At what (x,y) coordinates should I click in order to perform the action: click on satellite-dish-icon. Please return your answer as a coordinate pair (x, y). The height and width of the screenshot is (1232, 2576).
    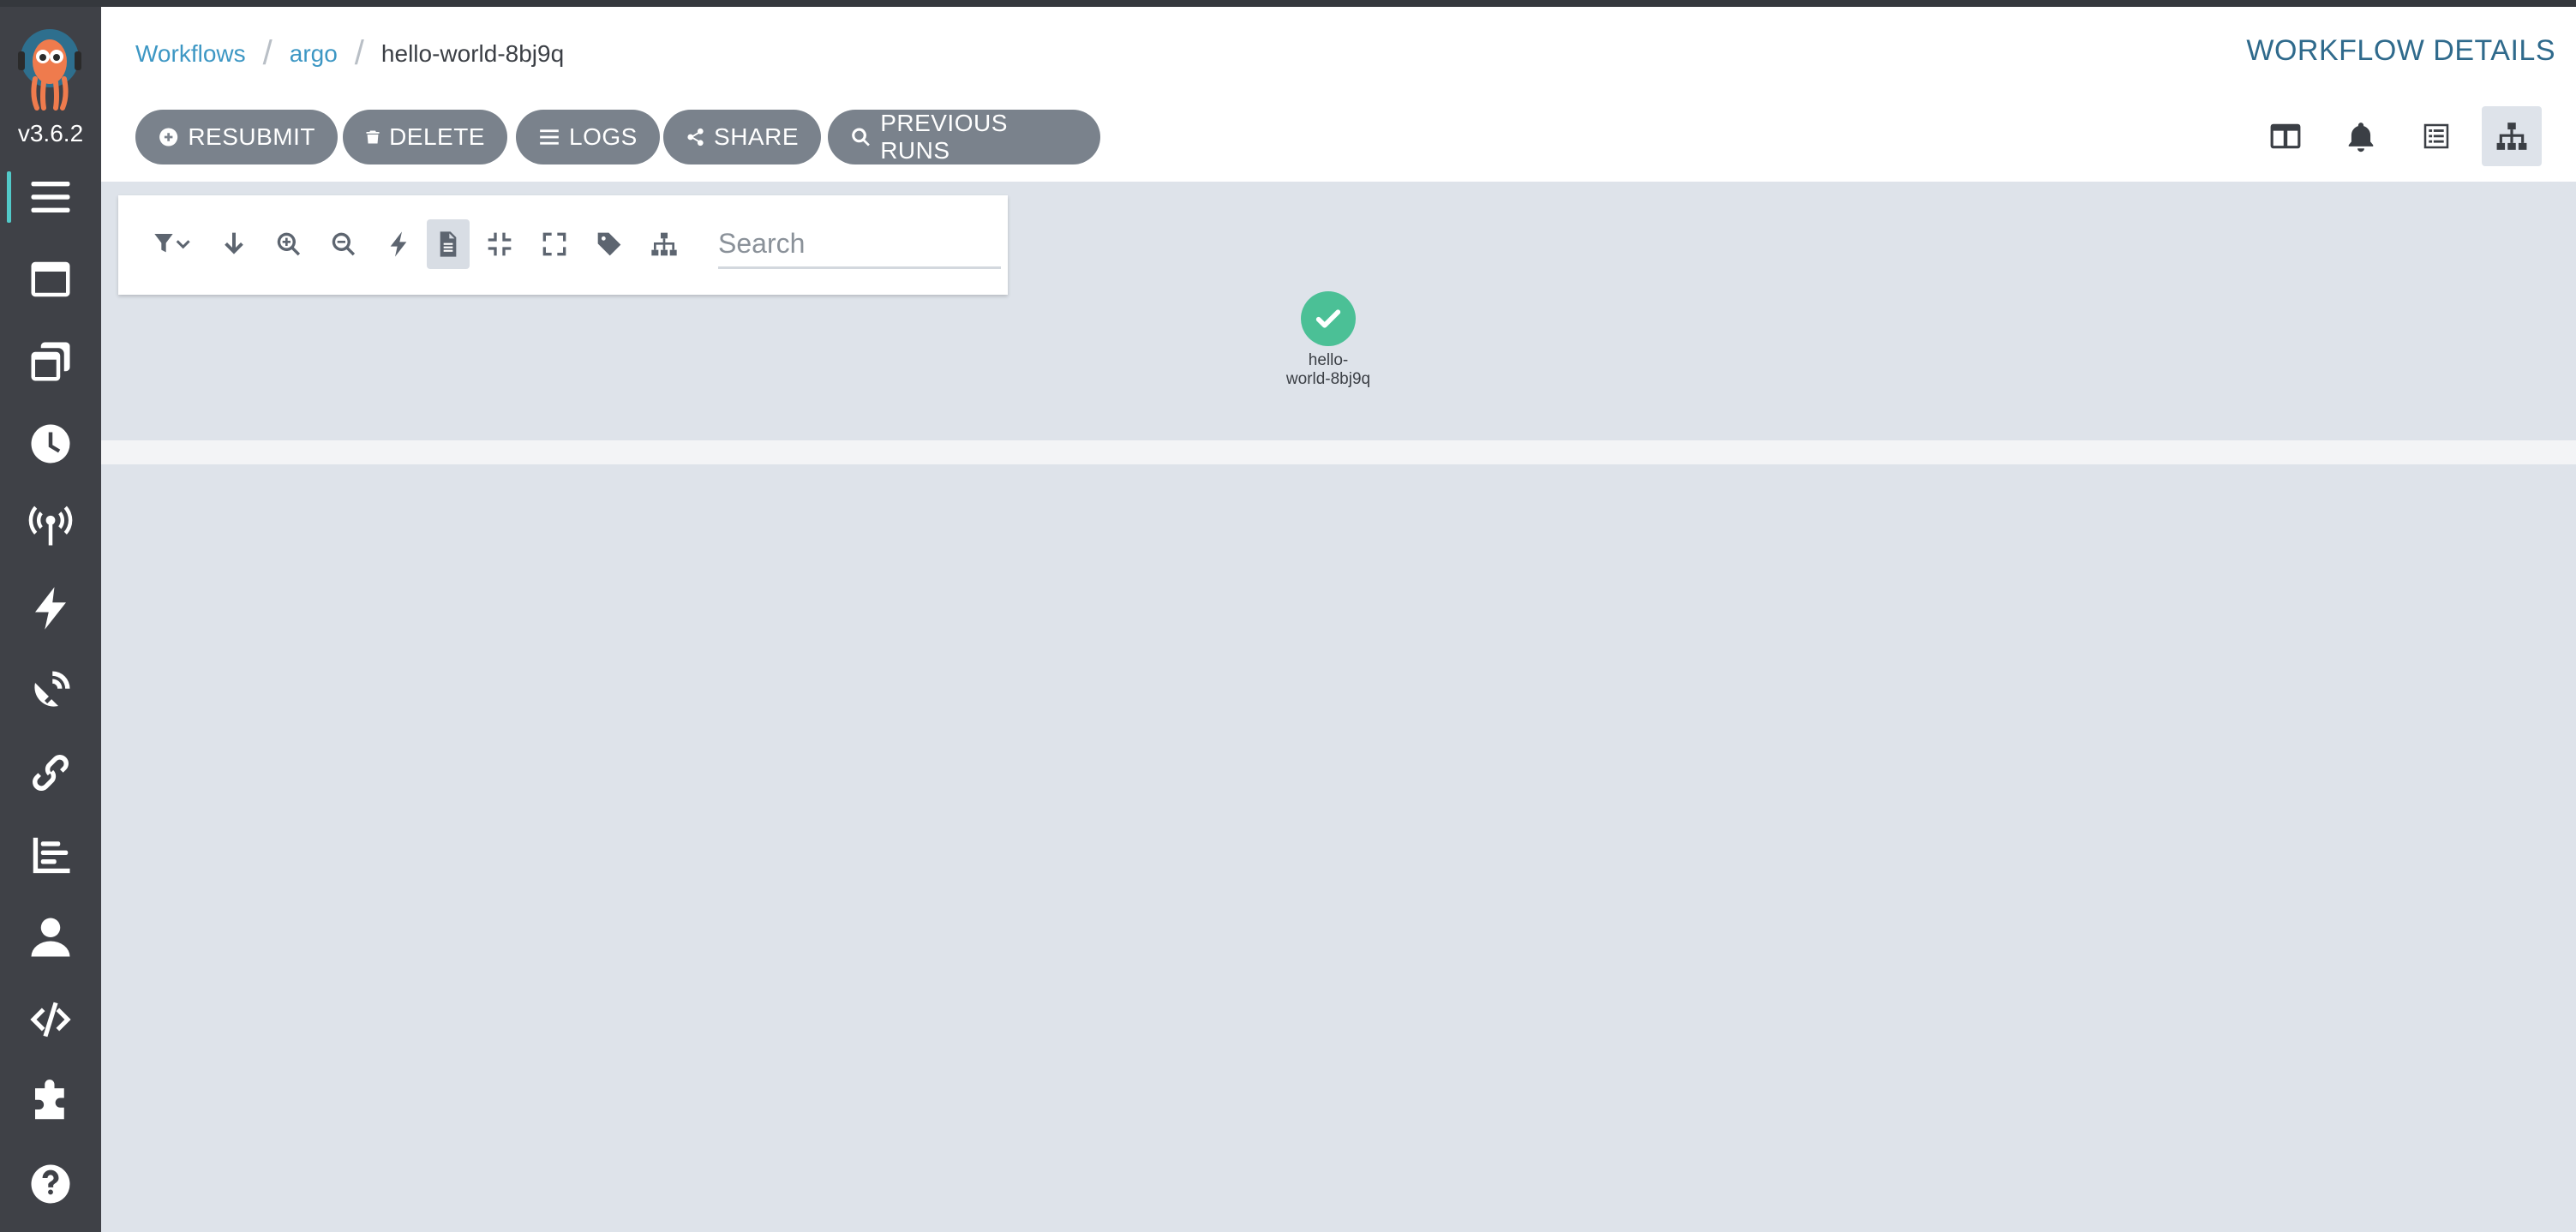
    Looking at the image, I should click on (52, 689).